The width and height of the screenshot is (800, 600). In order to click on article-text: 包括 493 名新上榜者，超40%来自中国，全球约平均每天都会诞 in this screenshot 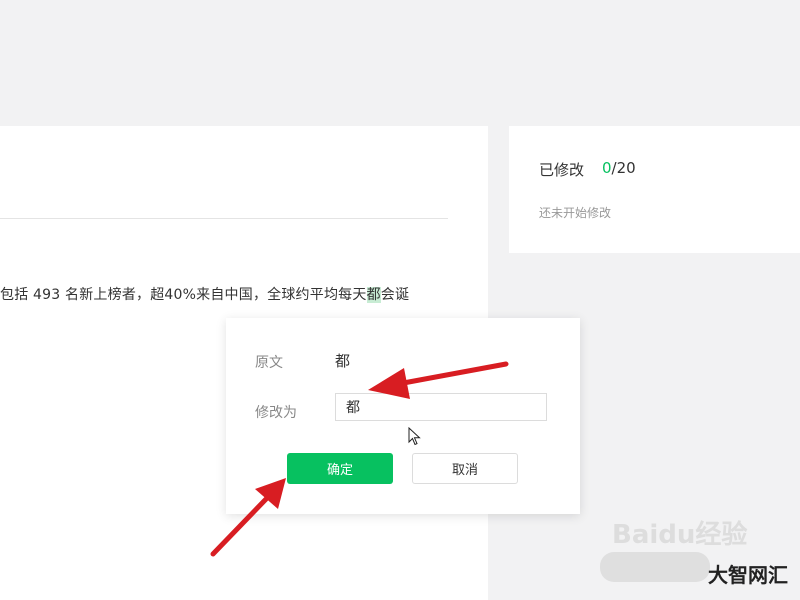, I will do `click(235, 294)`.